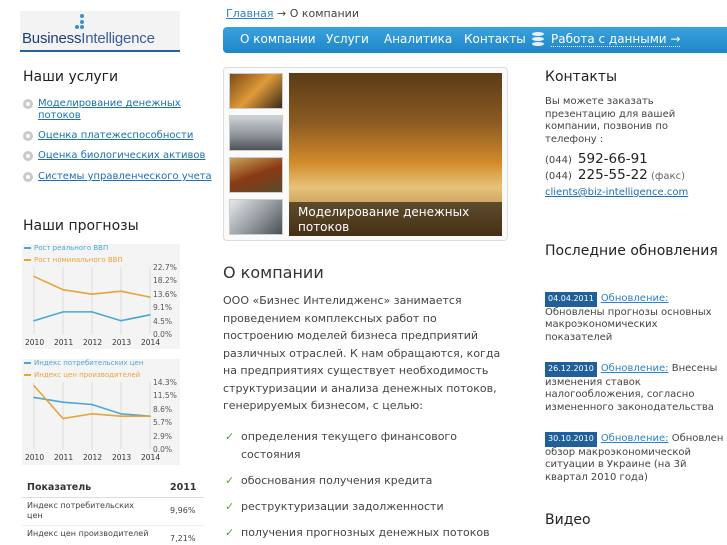 The width and height of the screenshot is (727, 545). I want to click on video-title: Видео, so click(568, 520).